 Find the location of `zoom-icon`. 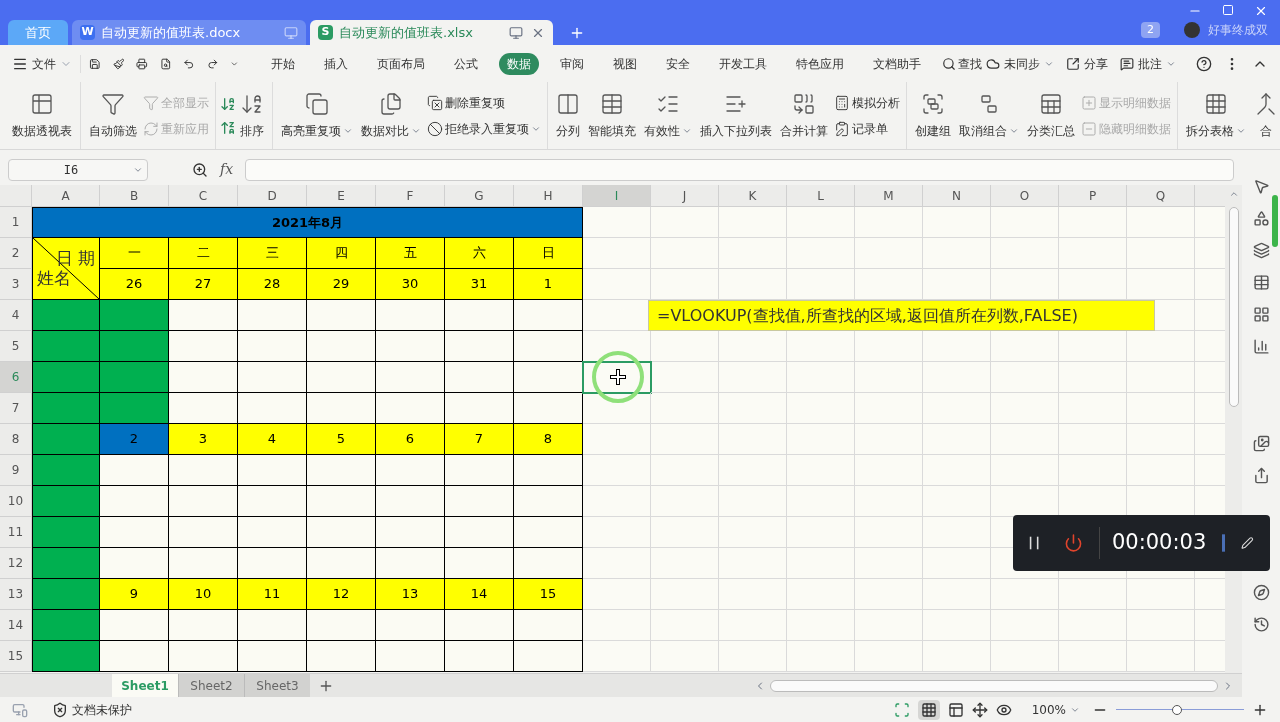

zoom-icon is located at coordinates (200, 169).